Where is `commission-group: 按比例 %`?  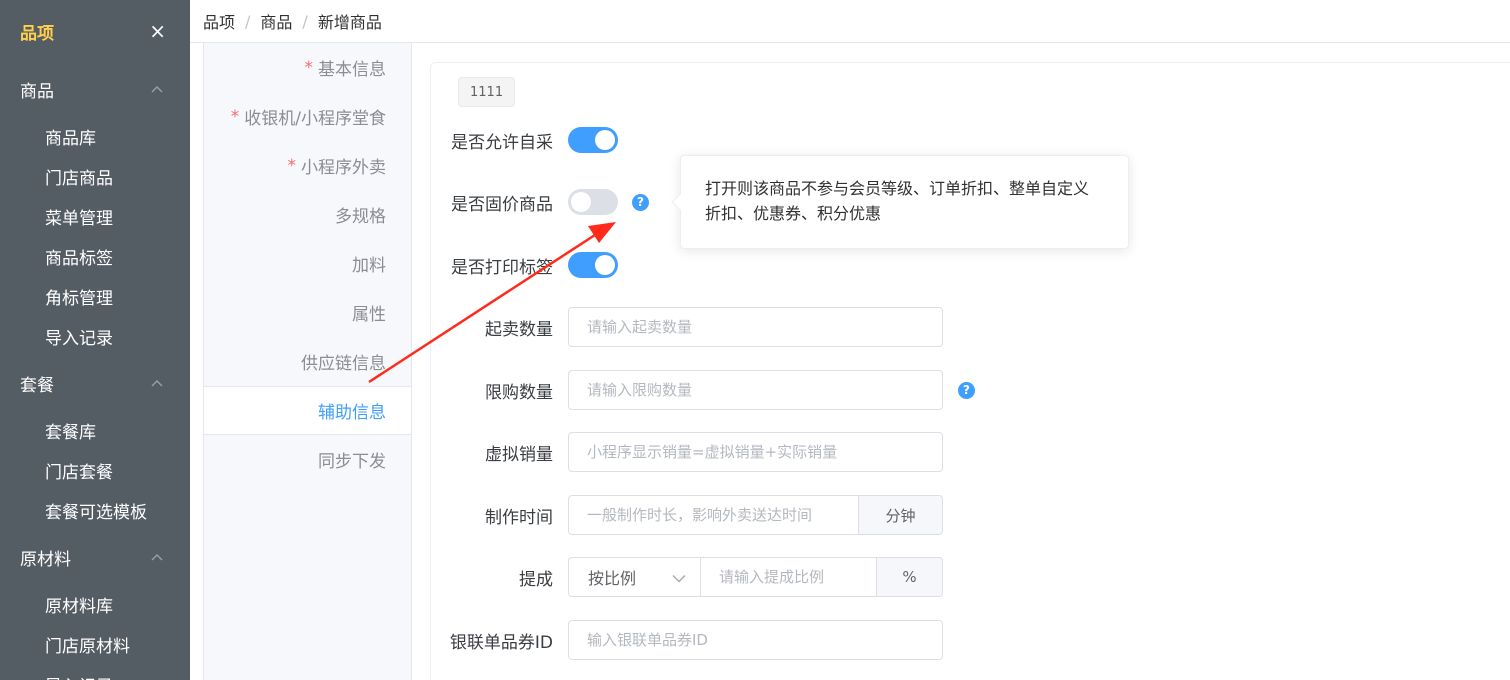 commission-group: 按比例 % is located at coordinates (755, 577).